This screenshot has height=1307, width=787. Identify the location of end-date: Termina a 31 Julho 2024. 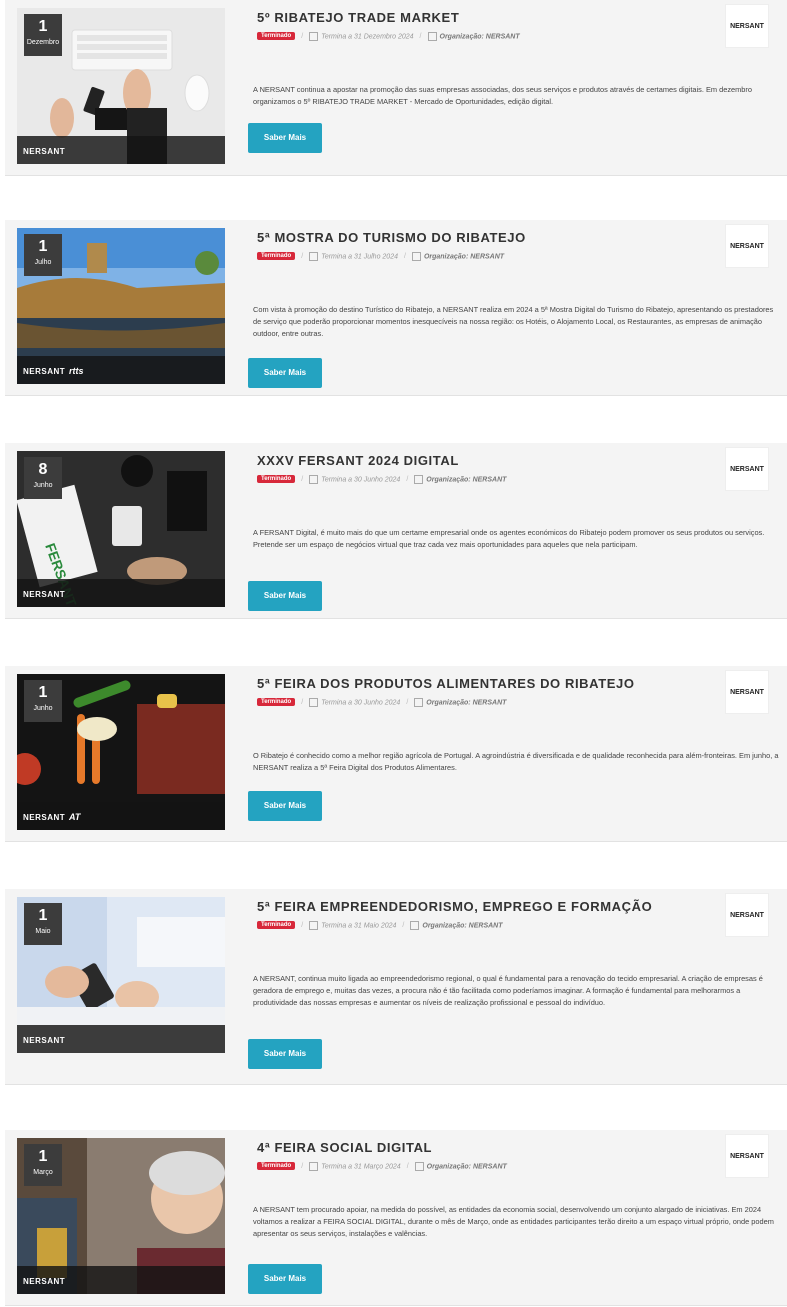
(353, 256).